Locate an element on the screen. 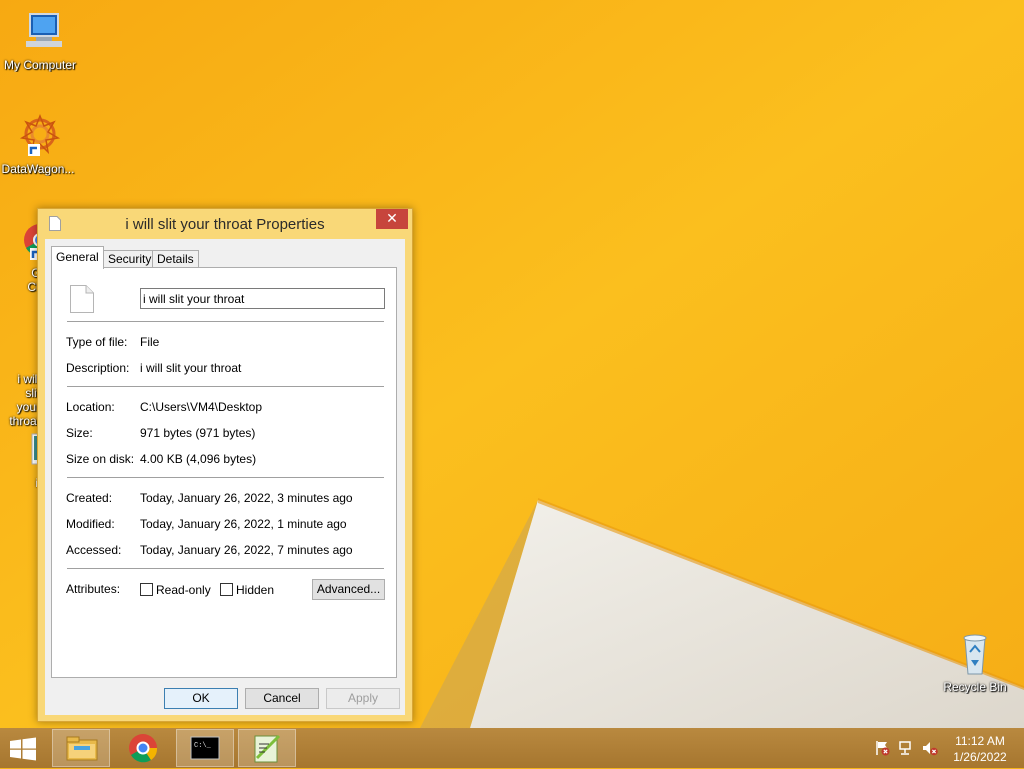 The image size is (1024, 769). clock-time: 11:12 AM is located at coordinates (980, 741).